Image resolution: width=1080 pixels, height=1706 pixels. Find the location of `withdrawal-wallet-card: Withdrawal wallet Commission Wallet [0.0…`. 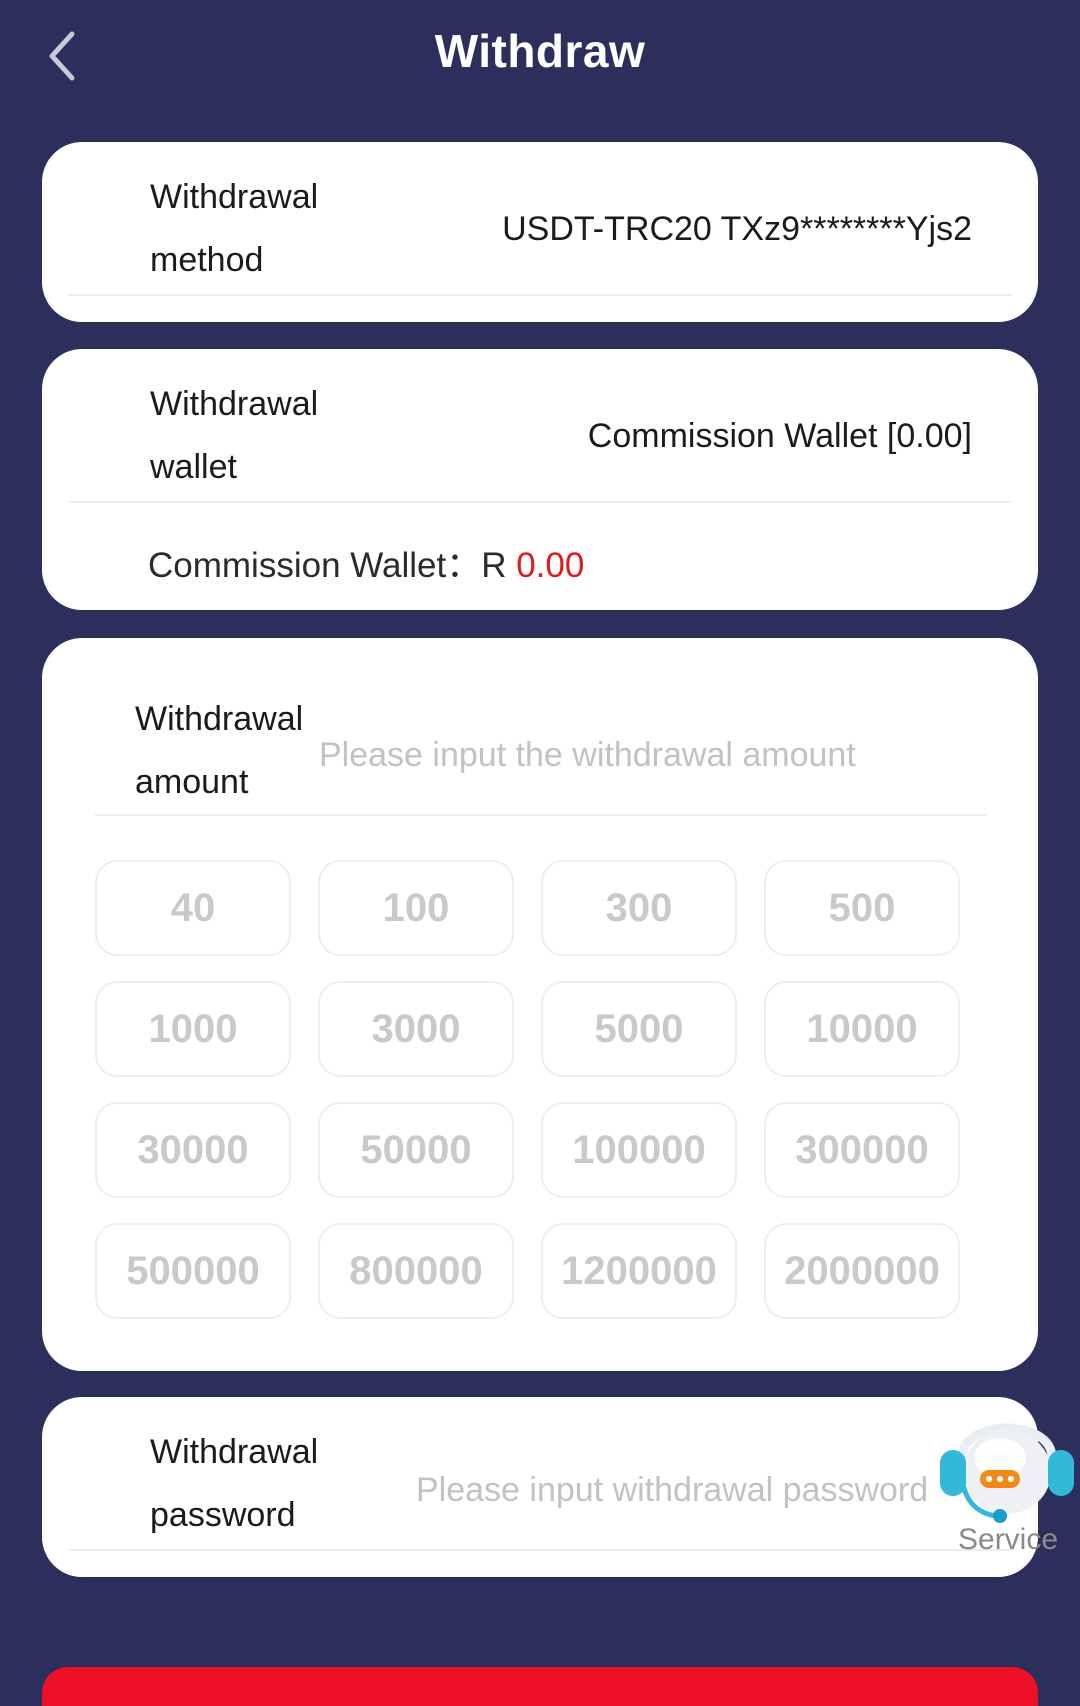

withdrawal-wallet-card: Withdrawal wallet Commission Wallet [0.0… is located at coordinates (540, 479).